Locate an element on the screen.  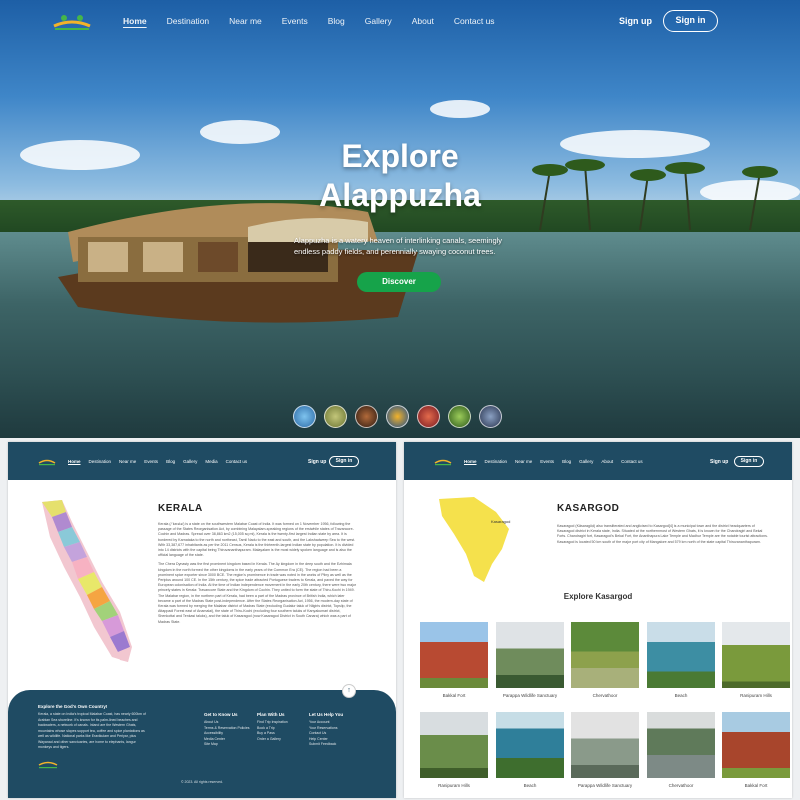
footer-col1-title: Get to Know Us is located at coordinates (221, 714).